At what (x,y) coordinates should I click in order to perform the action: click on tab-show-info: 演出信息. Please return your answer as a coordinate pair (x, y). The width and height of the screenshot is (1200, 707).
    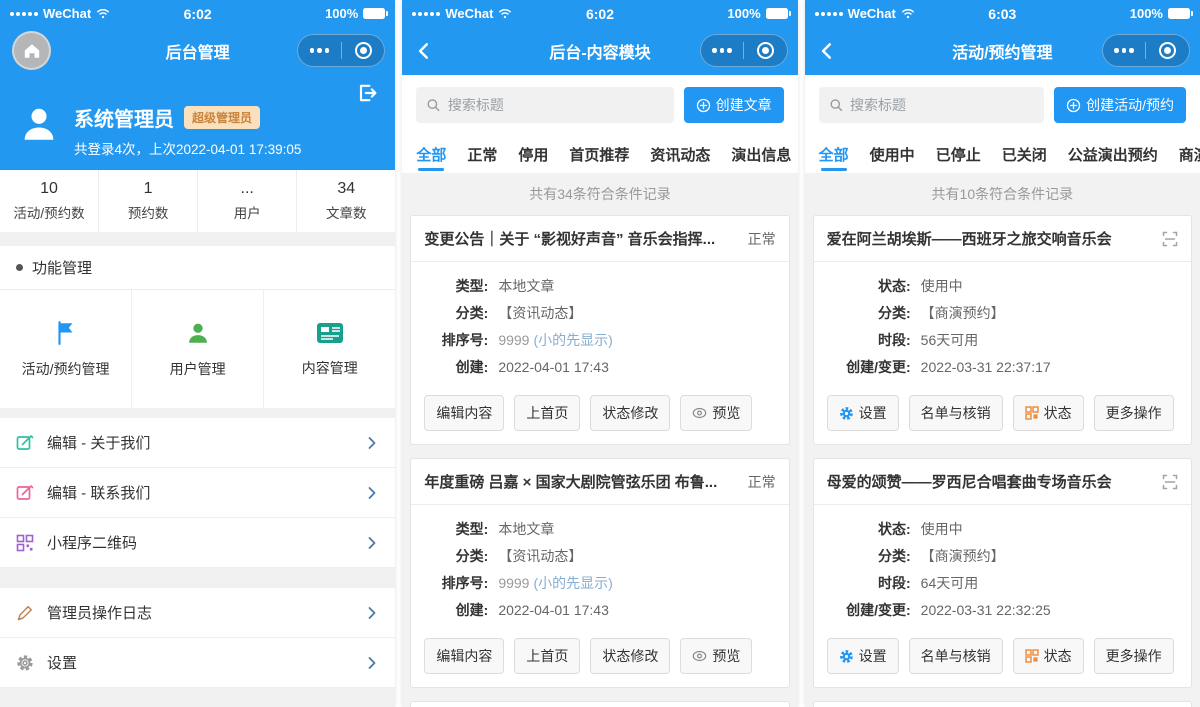
    Looking at the image, I should click on (761, 154).